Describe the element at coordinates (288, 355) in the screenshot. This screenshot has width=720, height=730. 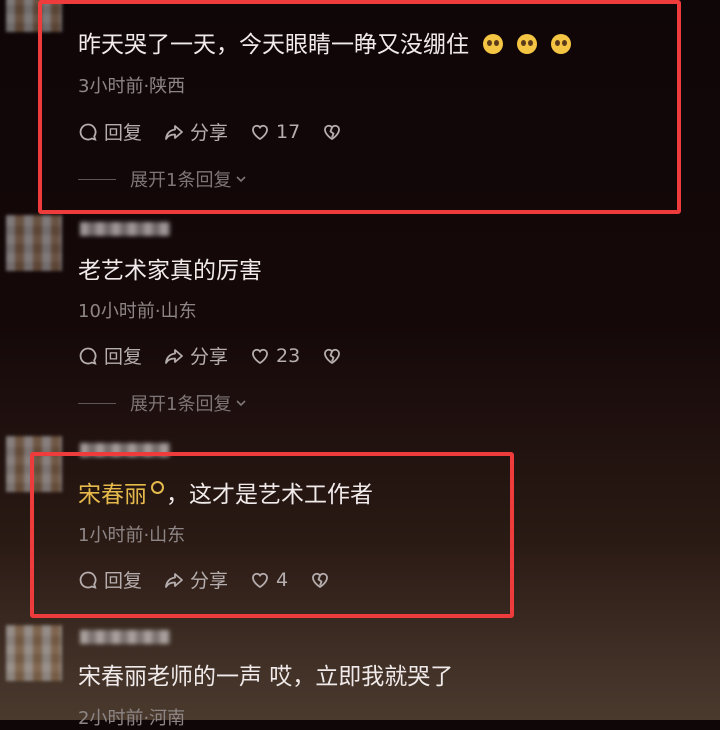
I see `like-count: 23` at that location.